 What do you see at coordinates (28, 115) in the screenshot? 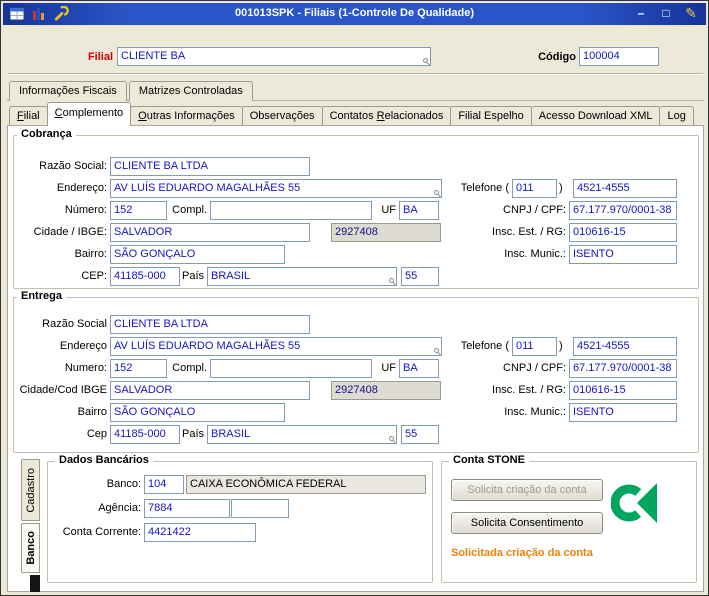
I see `tab-filial: Filial` at bounding box center [28, 115].